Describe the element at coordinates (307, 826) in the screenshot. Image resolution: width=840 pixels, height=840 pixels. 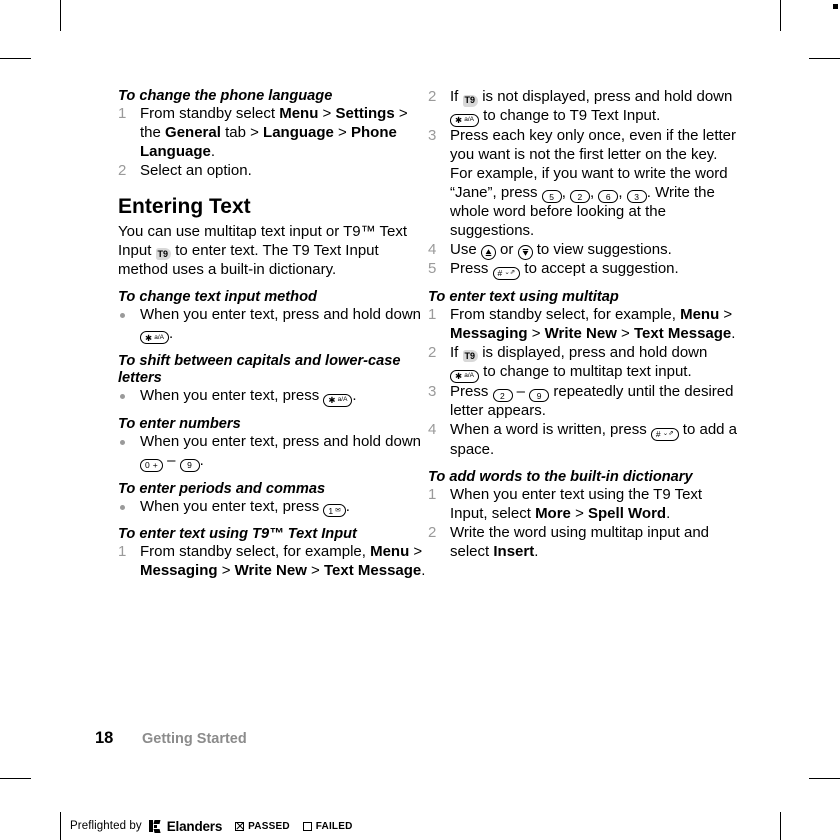
I see `checkbox-empty-icon` at that location.